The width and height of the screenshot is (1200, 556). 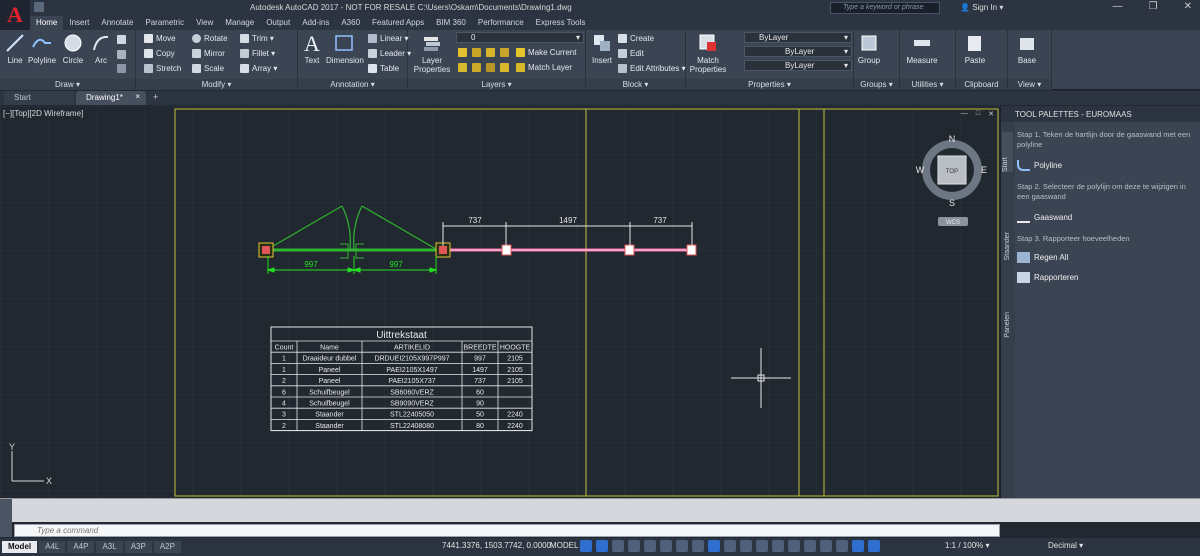 What do you see at coordinates (1065, 545) in the screenshot?
I see `units-menu: Decimal ▾` at bounding box center [1065, 545].